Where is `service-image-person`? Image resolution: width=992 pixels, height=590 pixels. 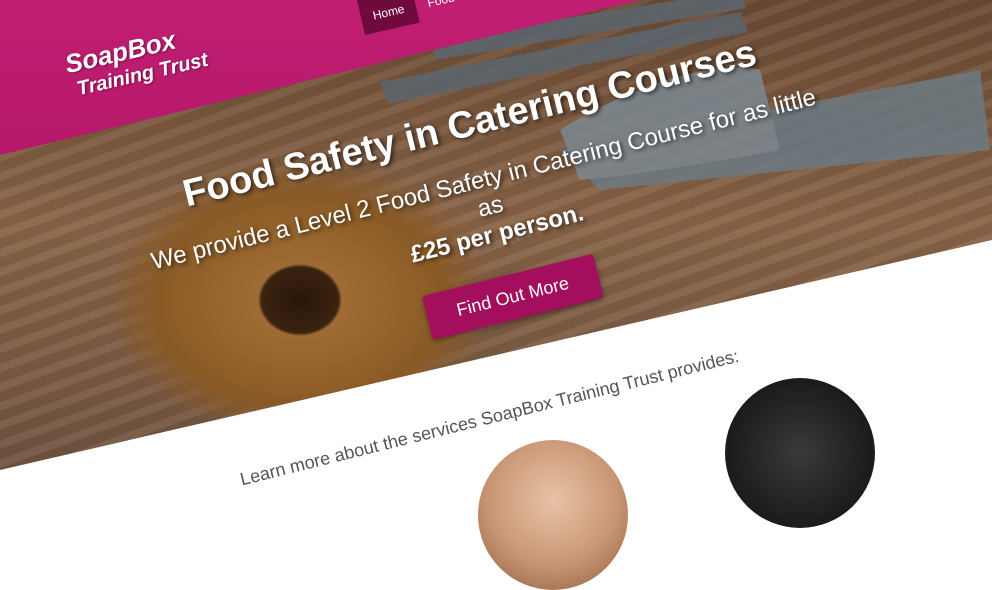 service-image-person is located at coordinates (553, 515).